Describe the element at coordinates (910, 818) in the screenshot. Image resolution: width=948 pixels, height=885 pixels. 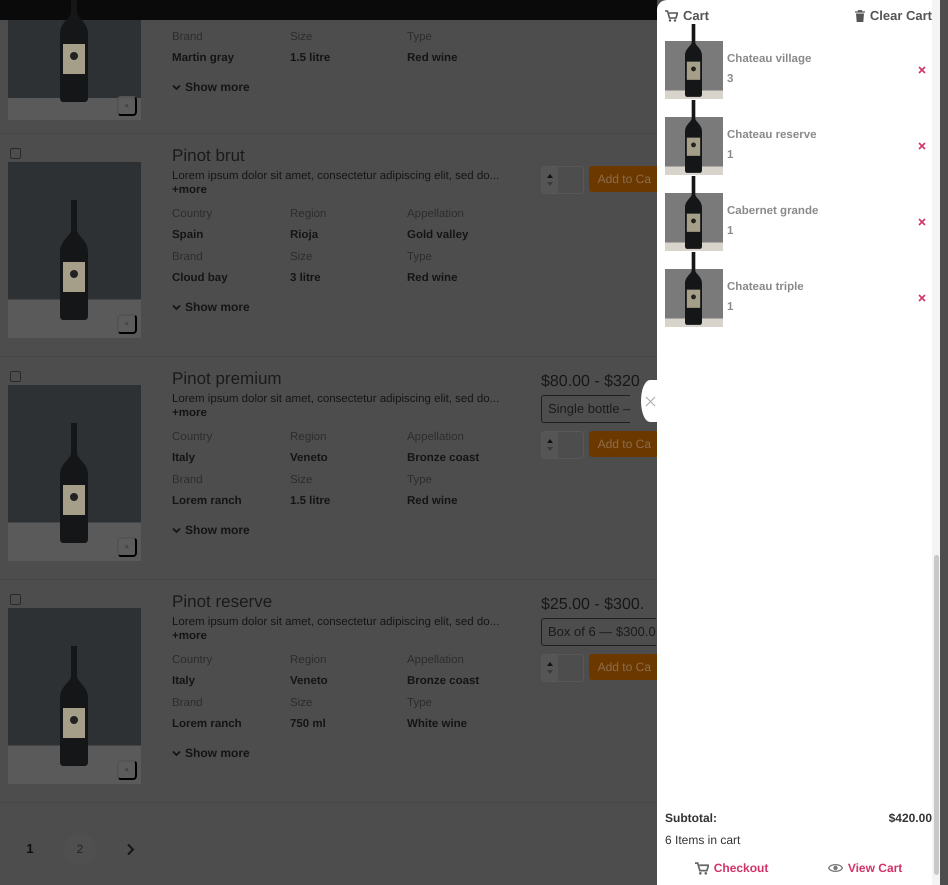
I see `subtotal-amount: $420.00` at that location.